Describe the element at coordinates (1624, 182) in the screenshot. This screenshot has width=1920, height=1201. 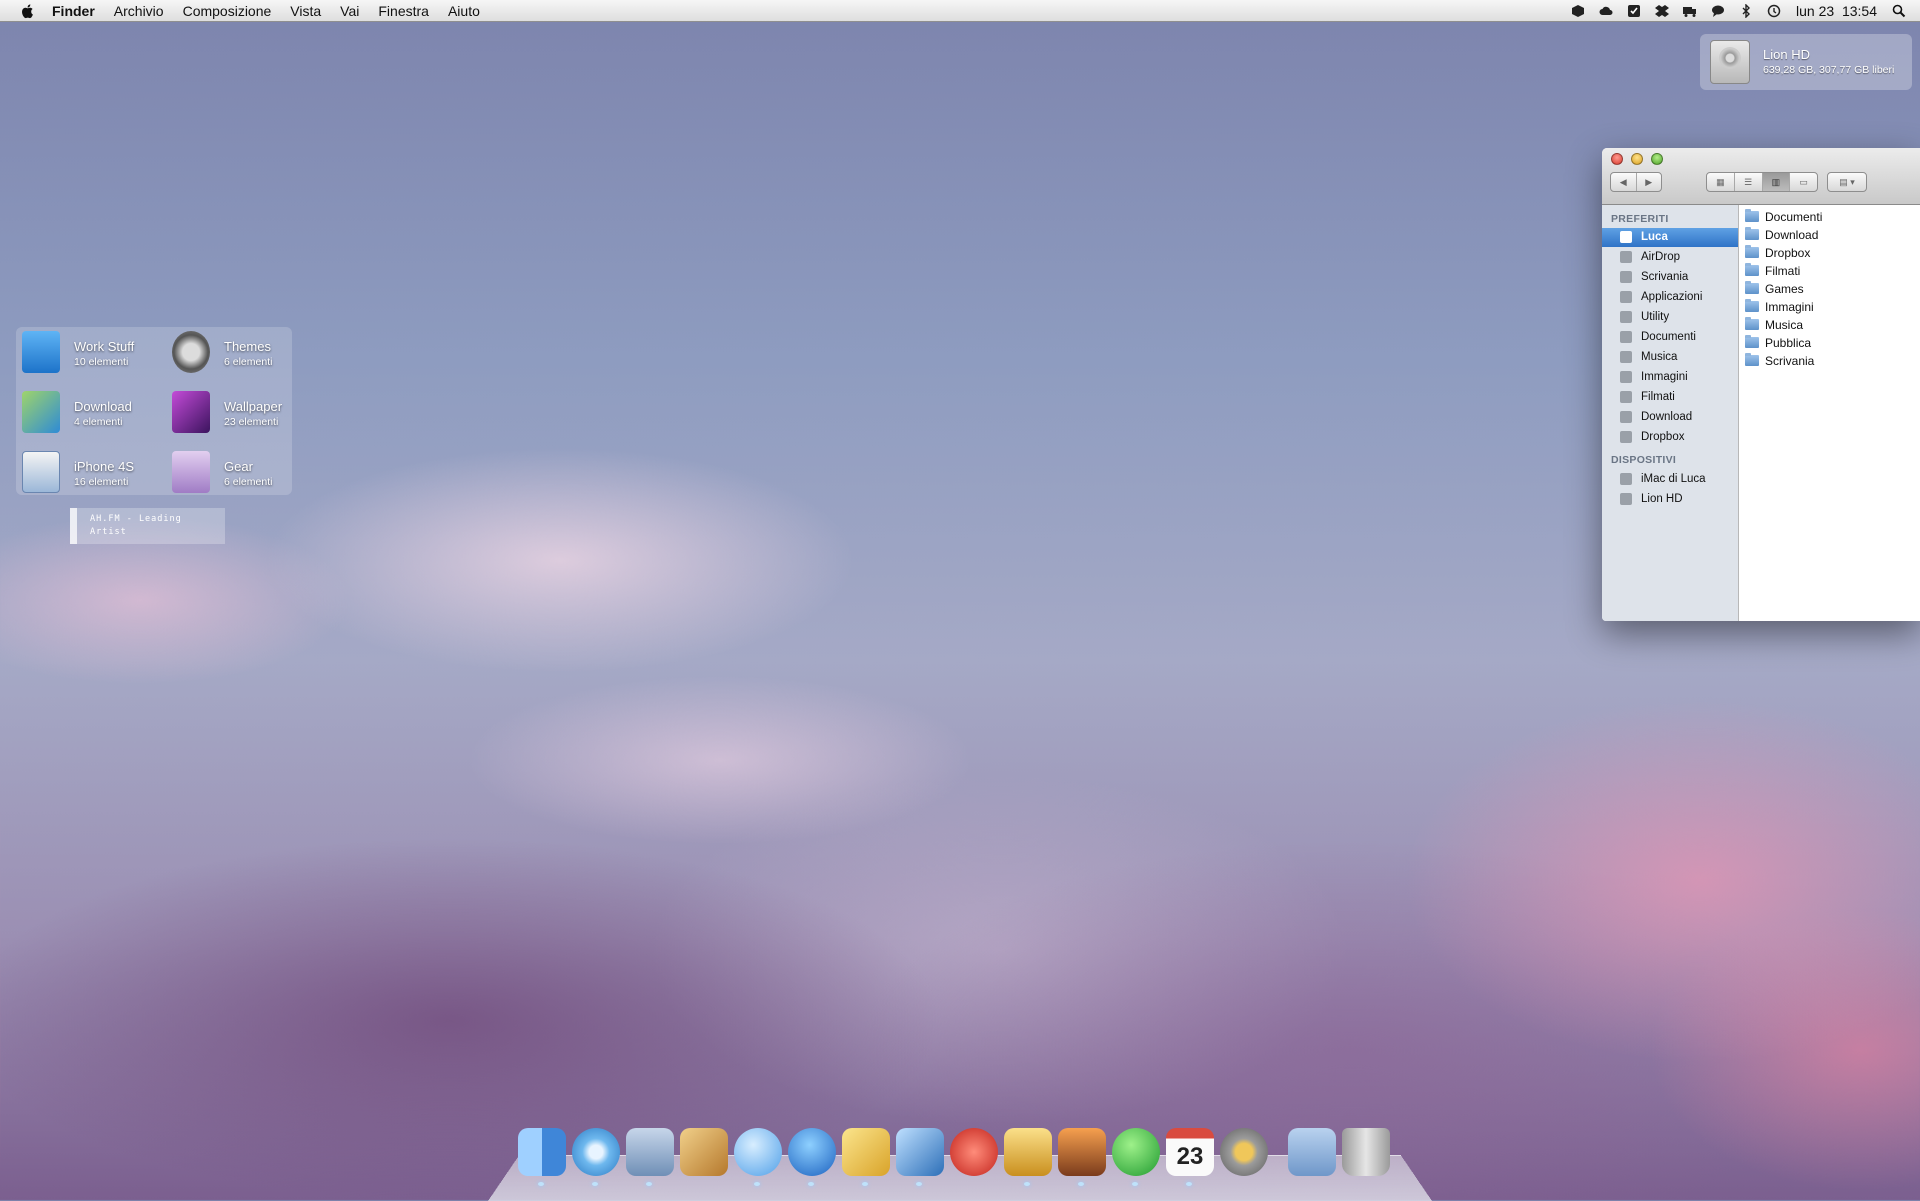
I see `back-button: ◀` at that location.